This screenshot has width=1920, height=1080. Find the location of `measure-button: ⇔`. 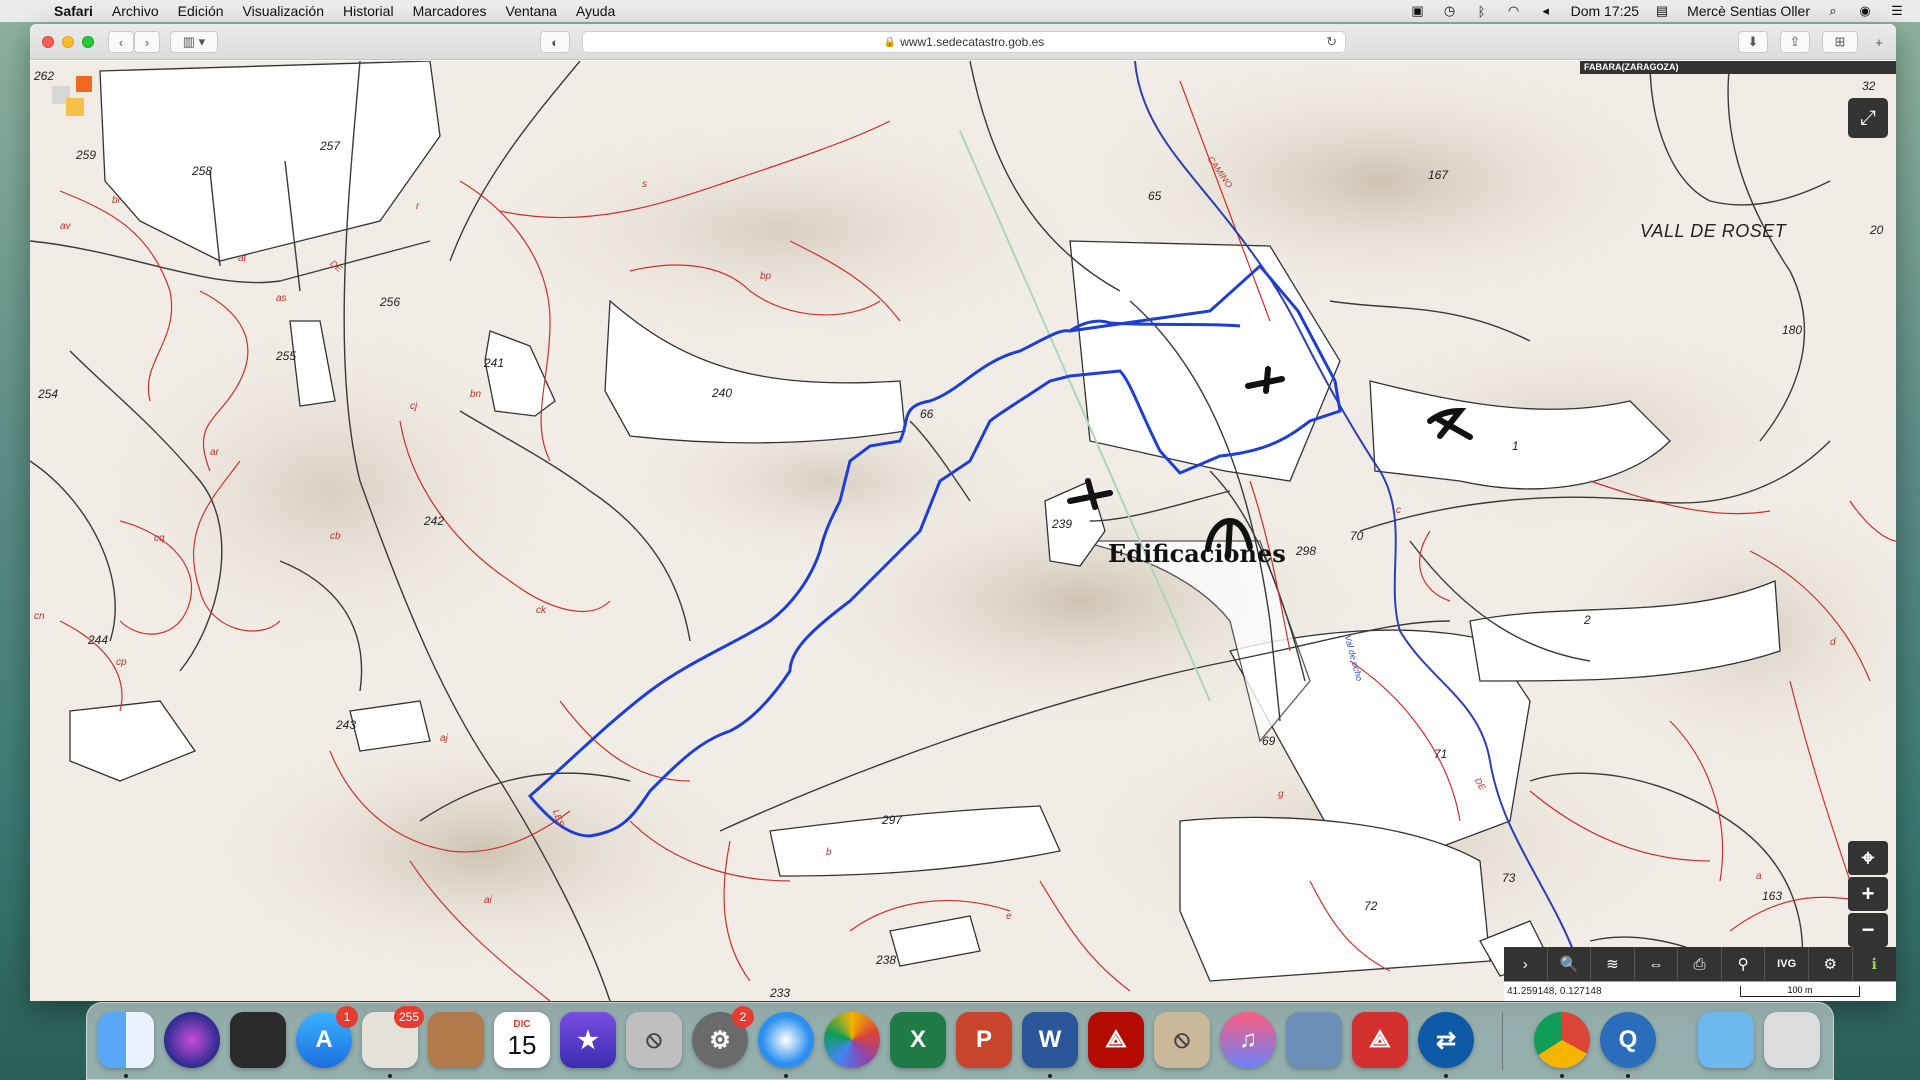

measure-button: ⇔ is located at coordinates (1657, 964).